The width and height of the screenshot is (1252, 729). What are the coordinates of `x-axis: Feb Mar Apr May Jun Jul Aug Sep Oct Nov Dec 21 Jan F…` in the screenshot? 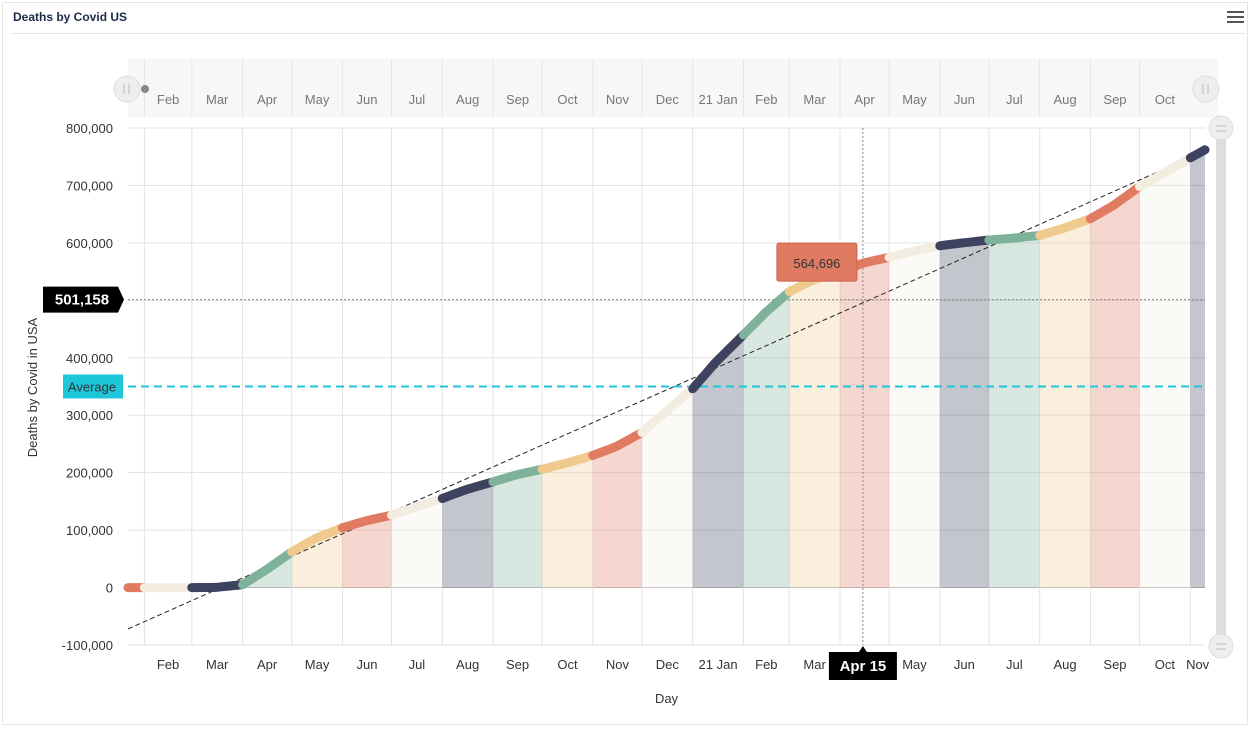 It's located at (683, 664).